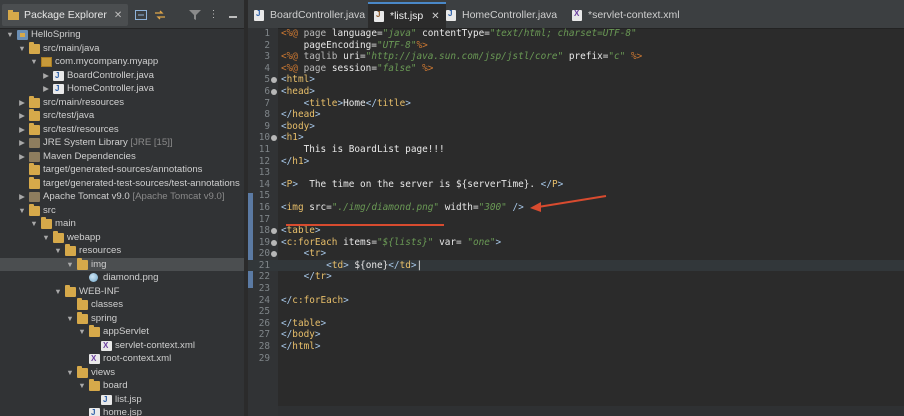 This screenshot has width=904, height=416. Describe the element at coordinates (194, 14) in the screenshot. I see `filter-icon` at that location.